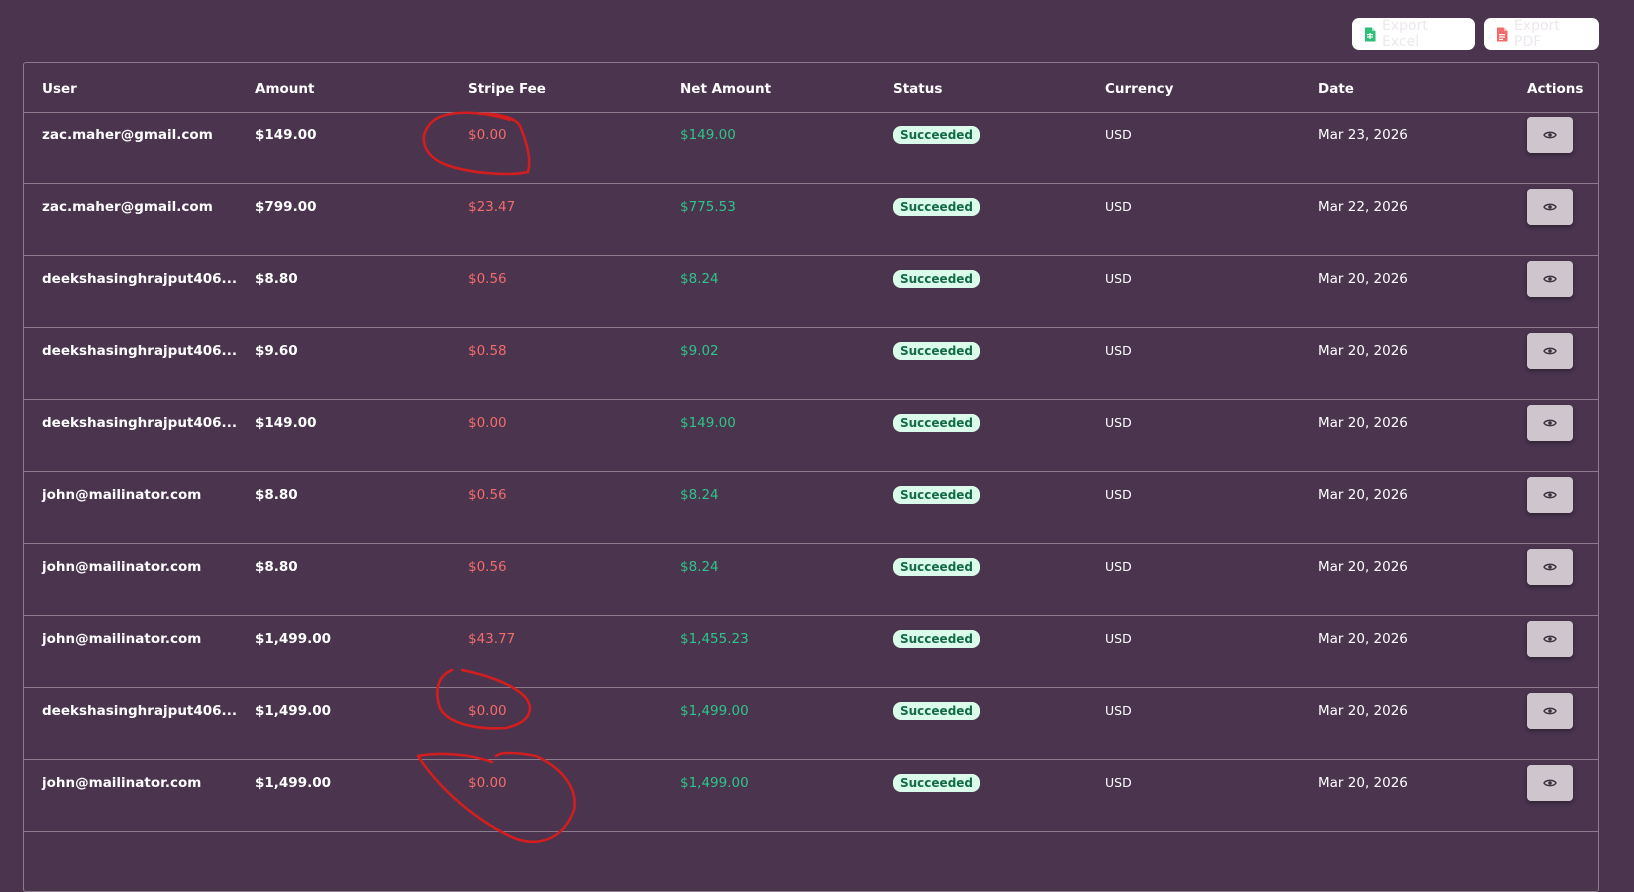 The width and height of the screenshot is (1634, 892). What do you see at coordinates (1336, 89) in the screenshot?
I see `column-header-date: Date` at bounding box center [1336, 89].